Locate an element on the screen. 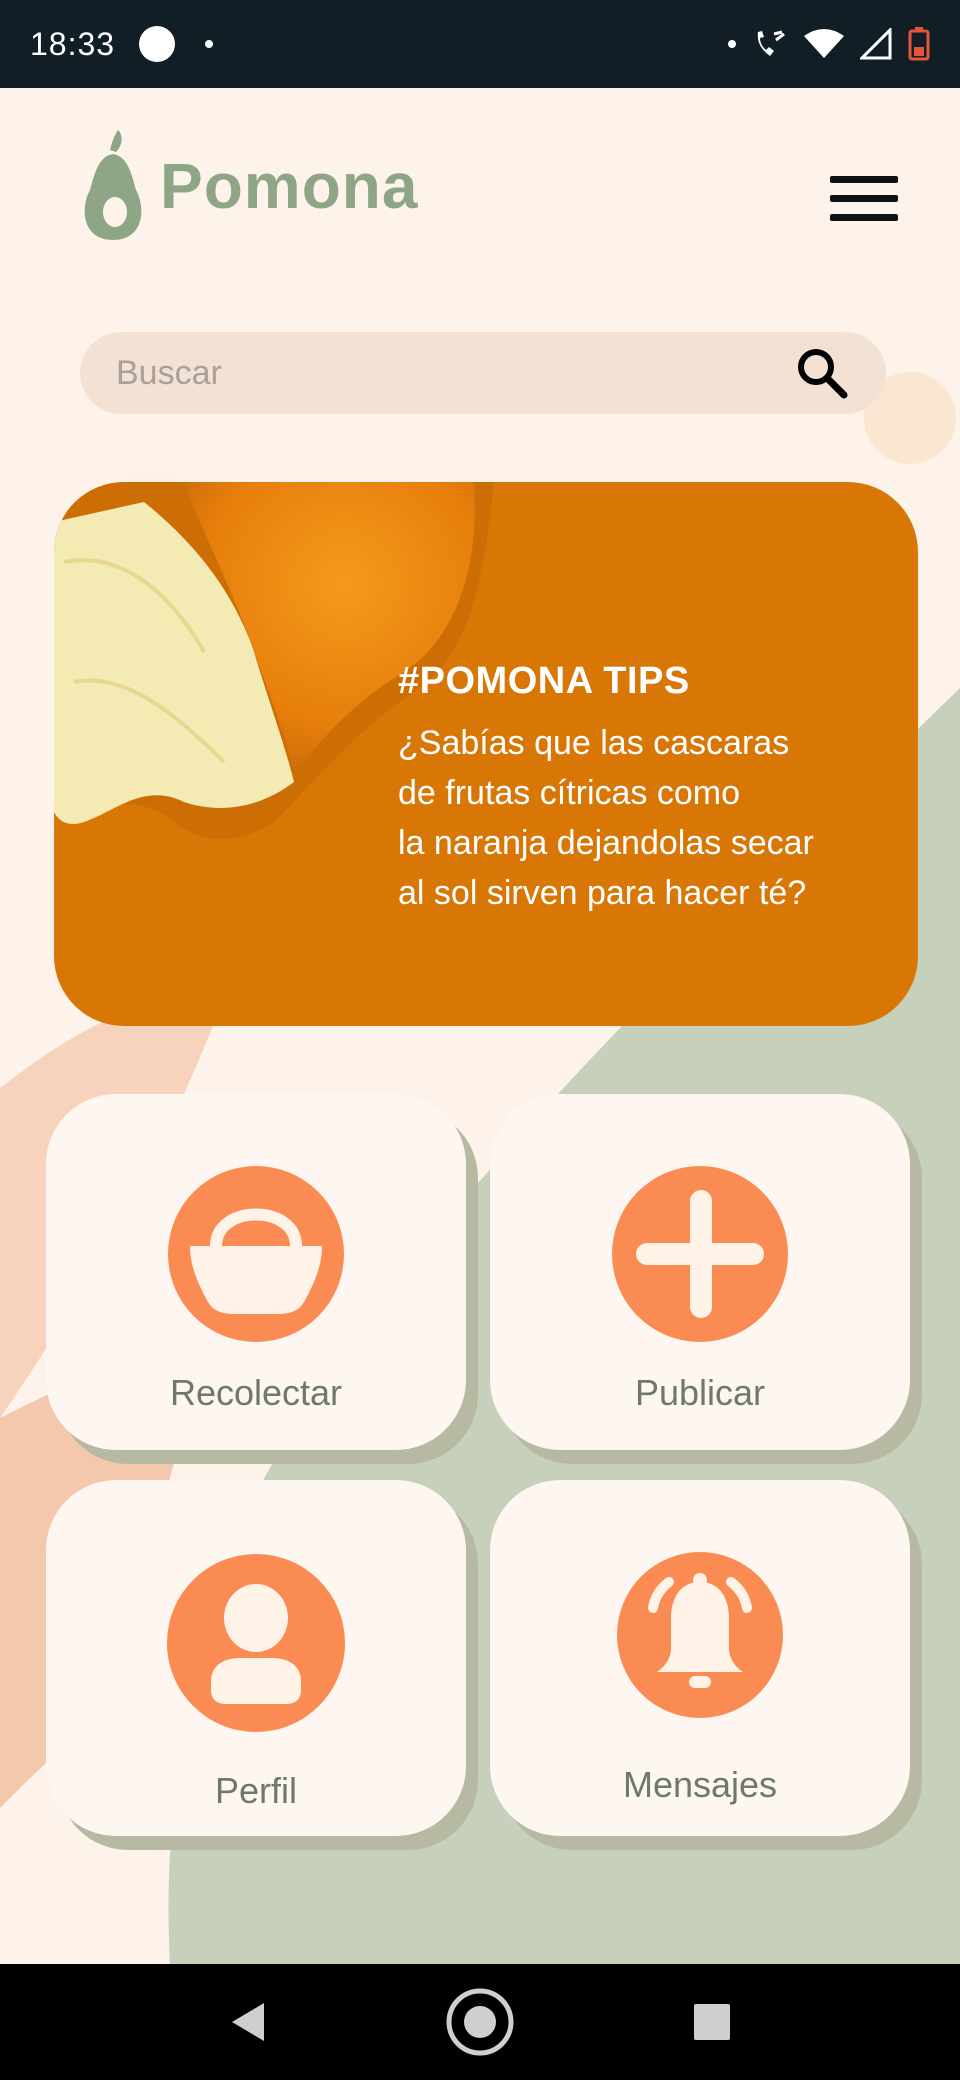  plus-icon is located at coordinates (700, 1254).